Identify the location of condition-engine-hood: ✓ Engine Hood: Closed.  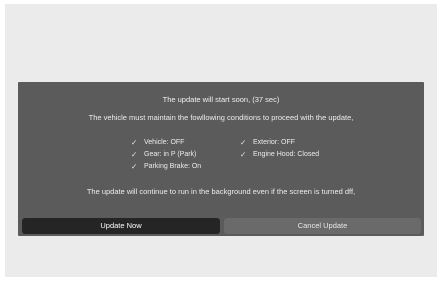
(279, 154).